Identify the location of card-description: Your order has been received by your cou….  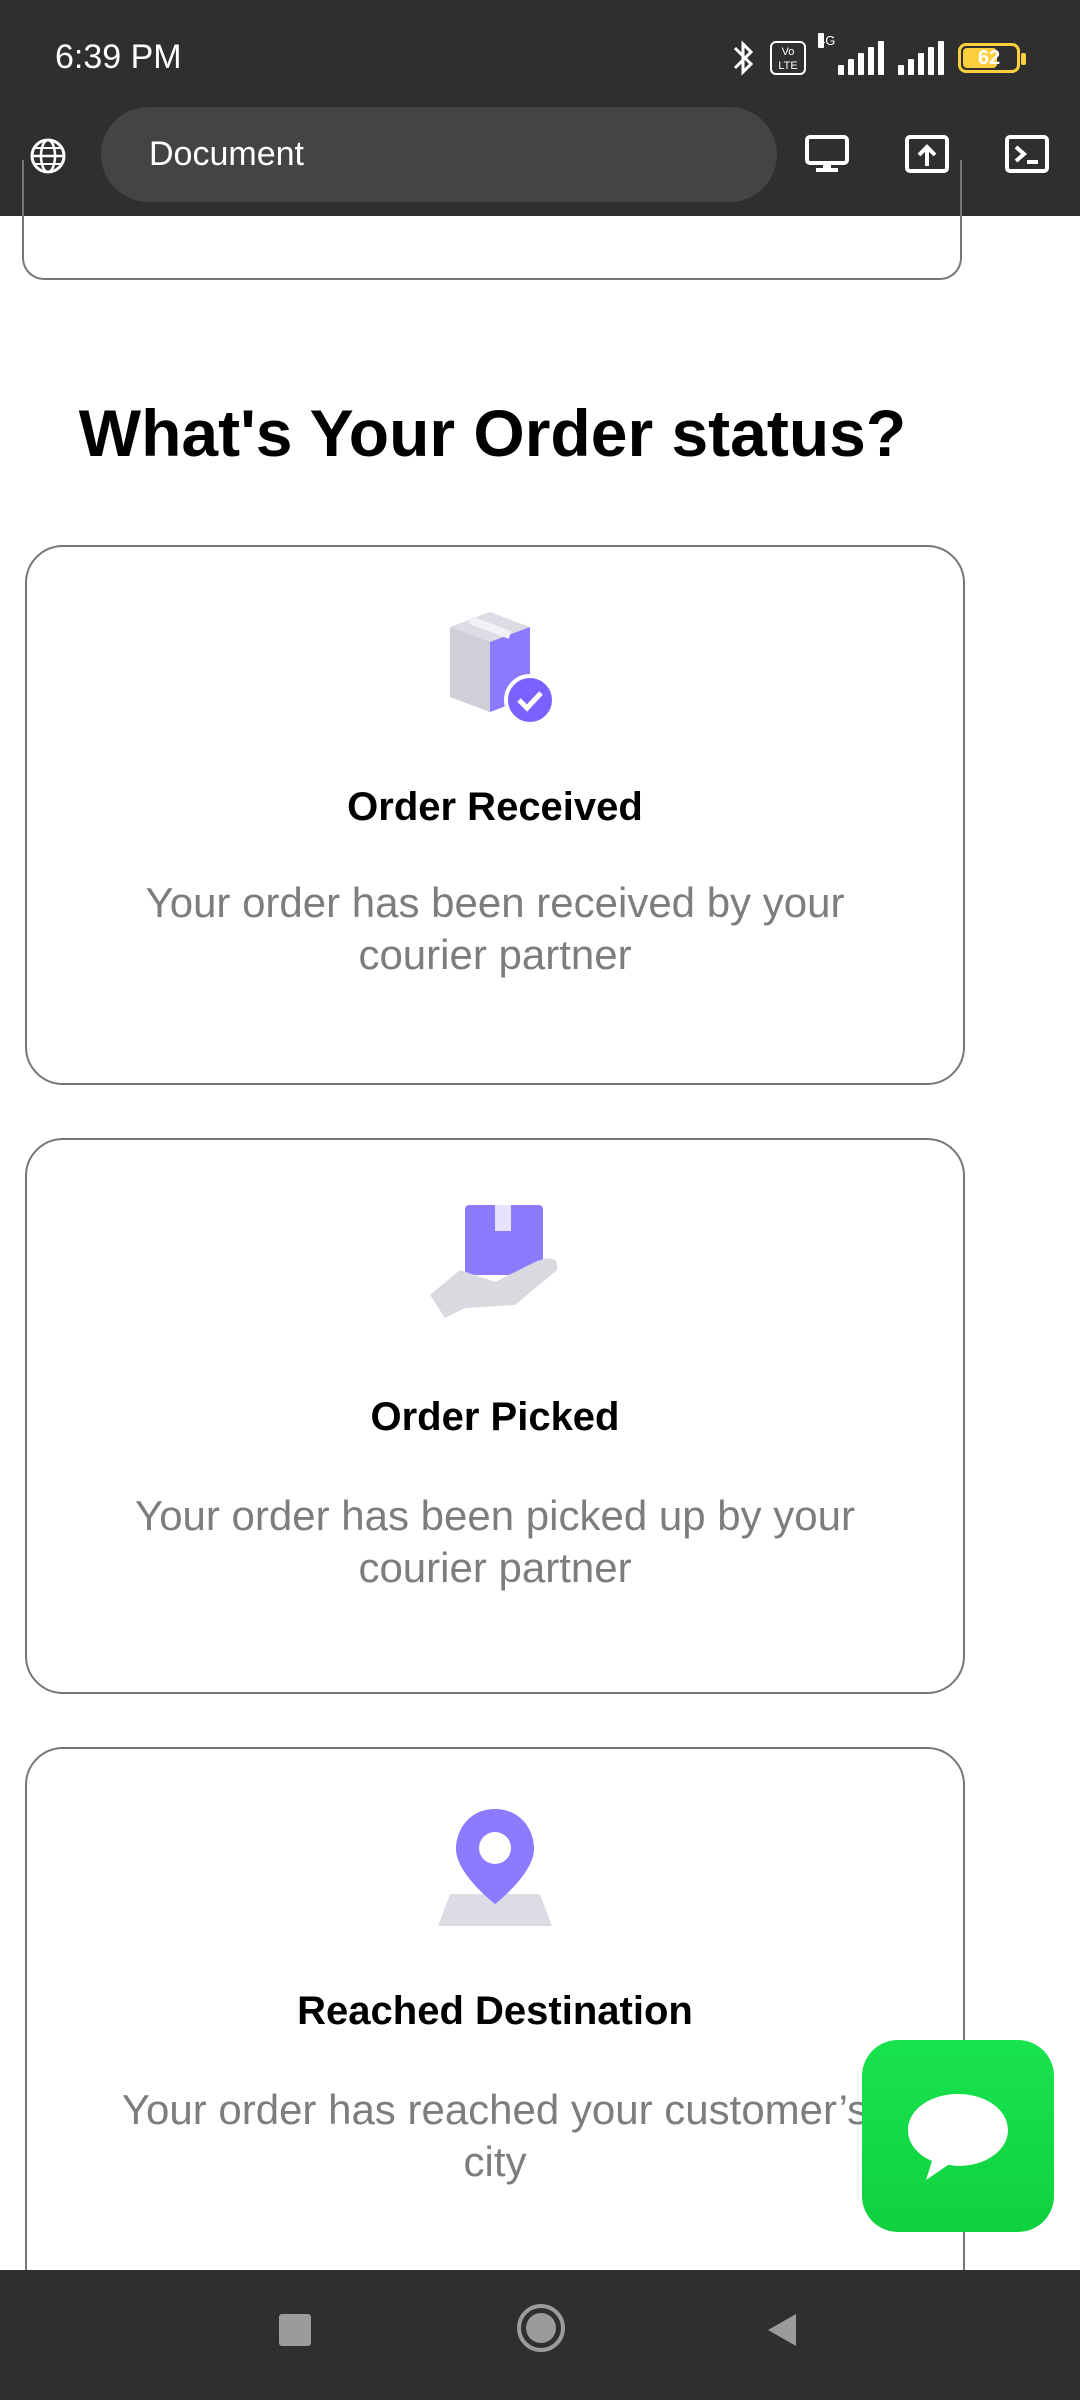
(495, 928).